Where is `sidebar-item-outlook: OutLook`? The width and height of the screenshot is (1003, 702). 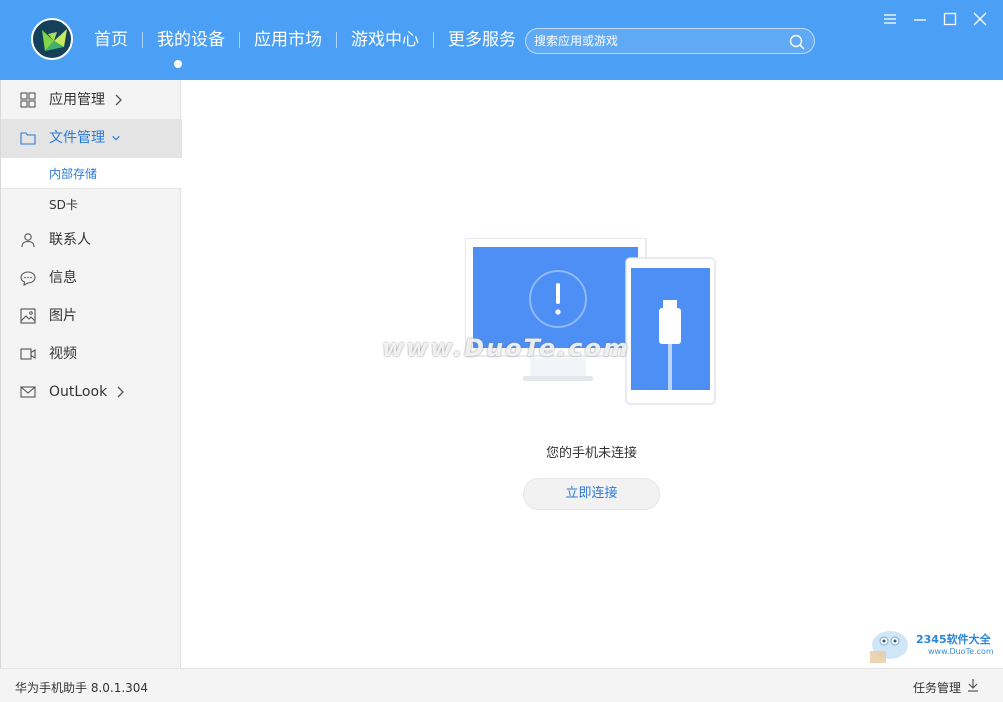
sidebar-item-outlook: OutLook is located at coordinates (91, 392).